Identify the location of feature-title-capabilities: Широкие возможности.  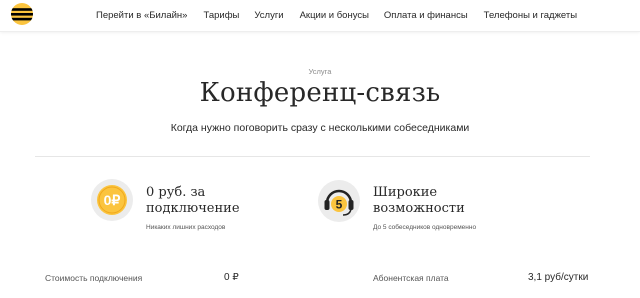
(419, 201).